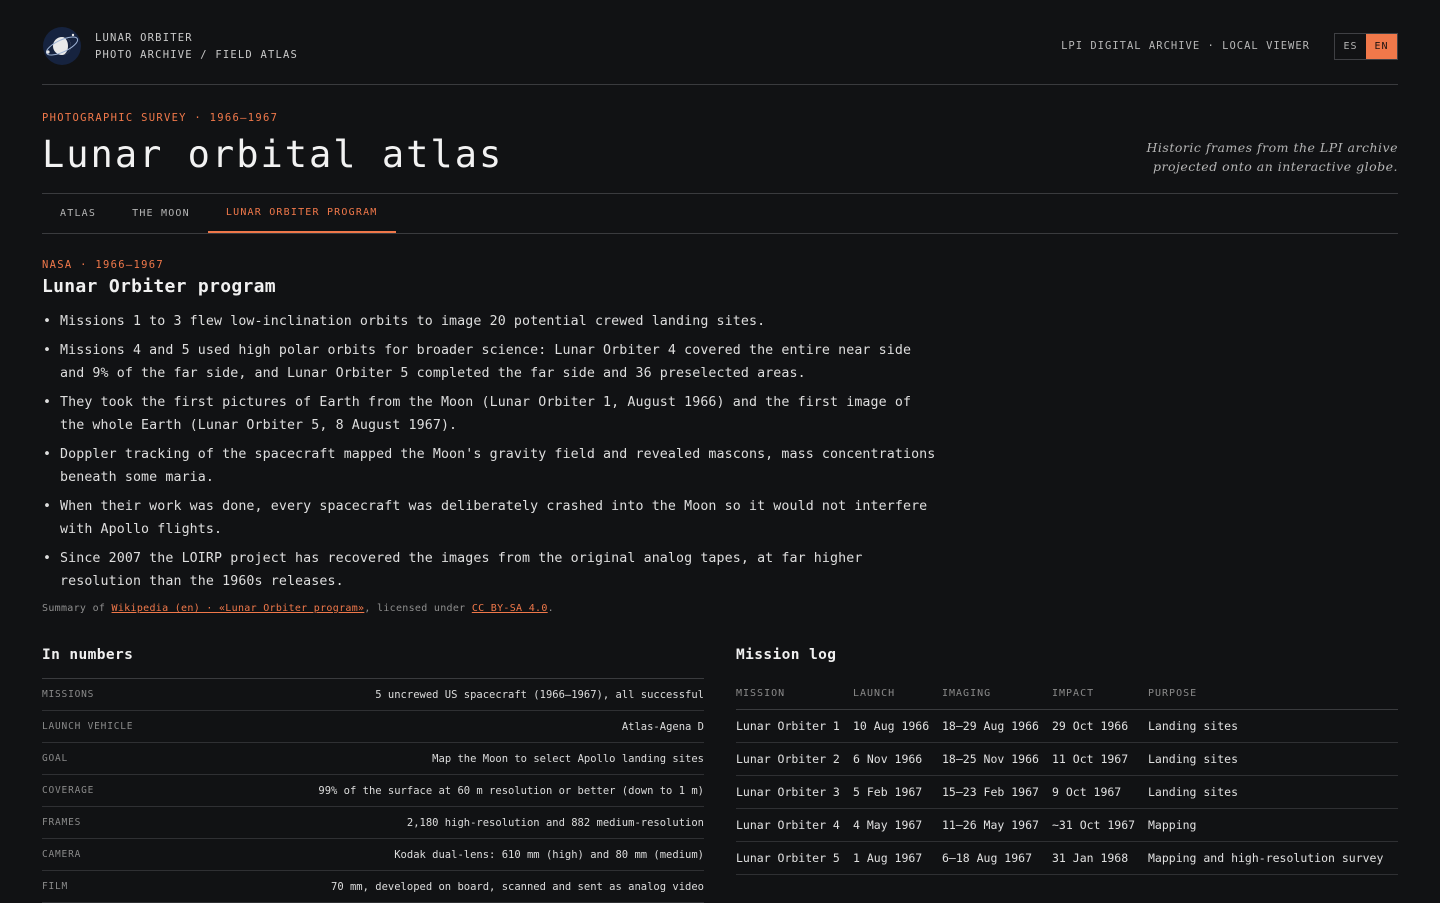 The width and height of the screenshot is (1440, 903). What do you see at coordinates (68, 790) in the screenshot?
I see `numbers-key: COVERAGE` at bounding box center [68, 790].